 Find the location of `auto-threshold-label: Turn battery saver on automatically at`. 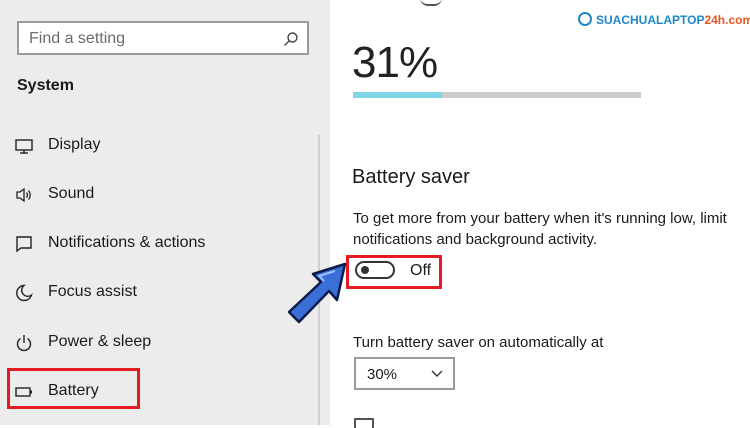

auto-threshold-label: Turn battery saver on automatically at is located at coordinates (478, 342).